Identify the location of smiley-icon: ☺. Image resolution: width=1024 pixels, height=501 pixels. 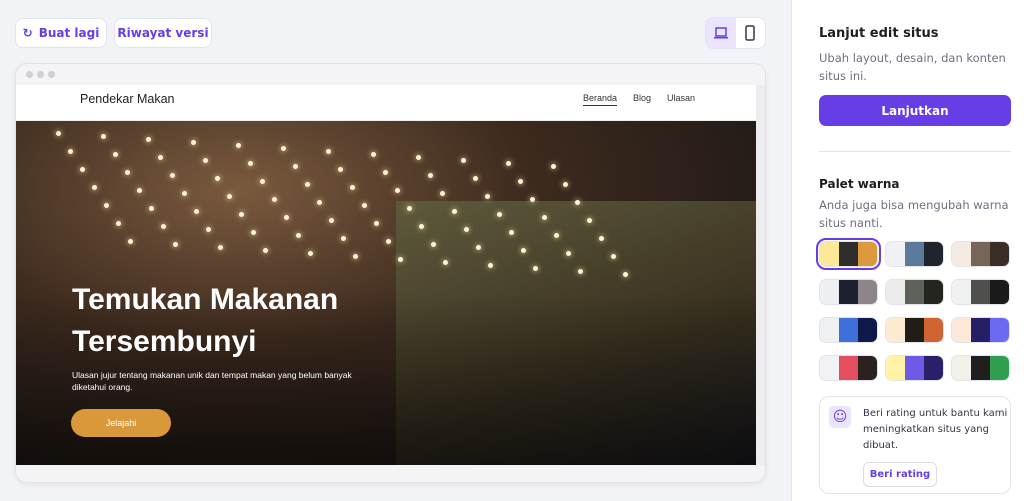
(840, 417).